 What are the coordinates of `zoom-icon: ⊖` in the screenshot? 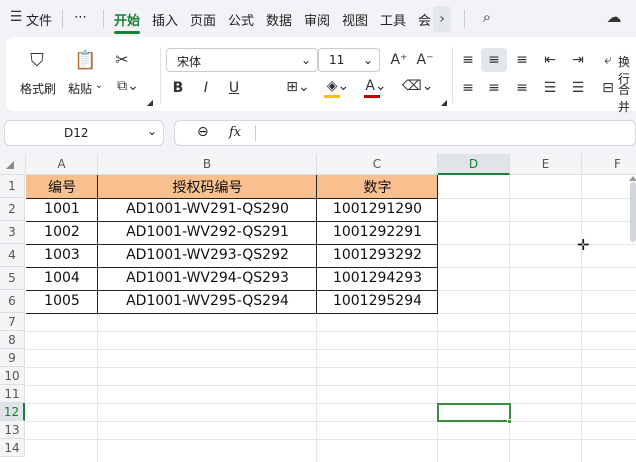 It's located at (203, 132).